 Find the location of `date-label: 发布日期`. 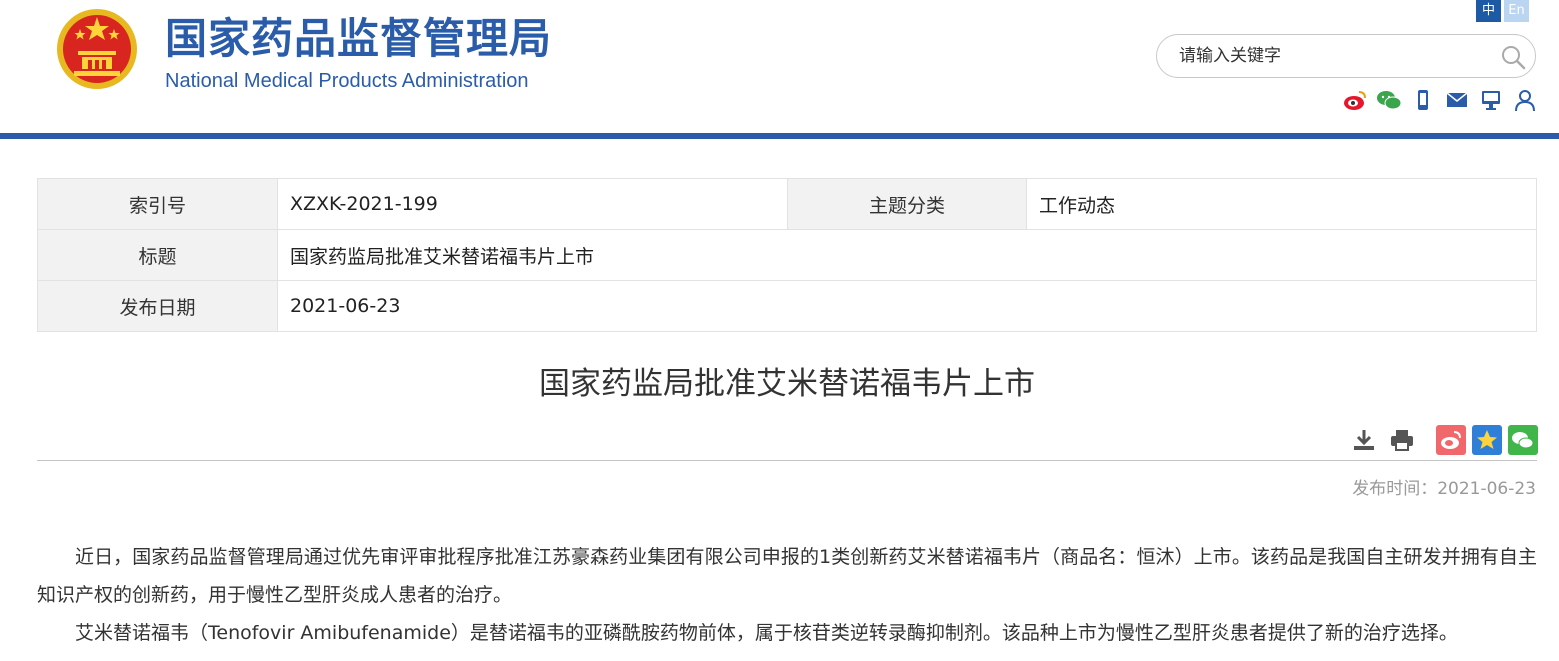

date-label: 发布日期 is located at coordinates (157, 306).